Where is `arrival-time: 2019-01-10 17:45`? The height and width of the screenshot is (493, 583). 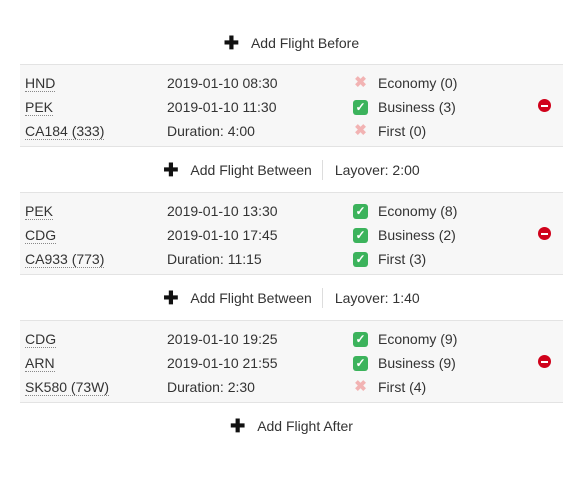
arrival-time: 2019-01-10 17:45 is located at coordinates (222, 235).